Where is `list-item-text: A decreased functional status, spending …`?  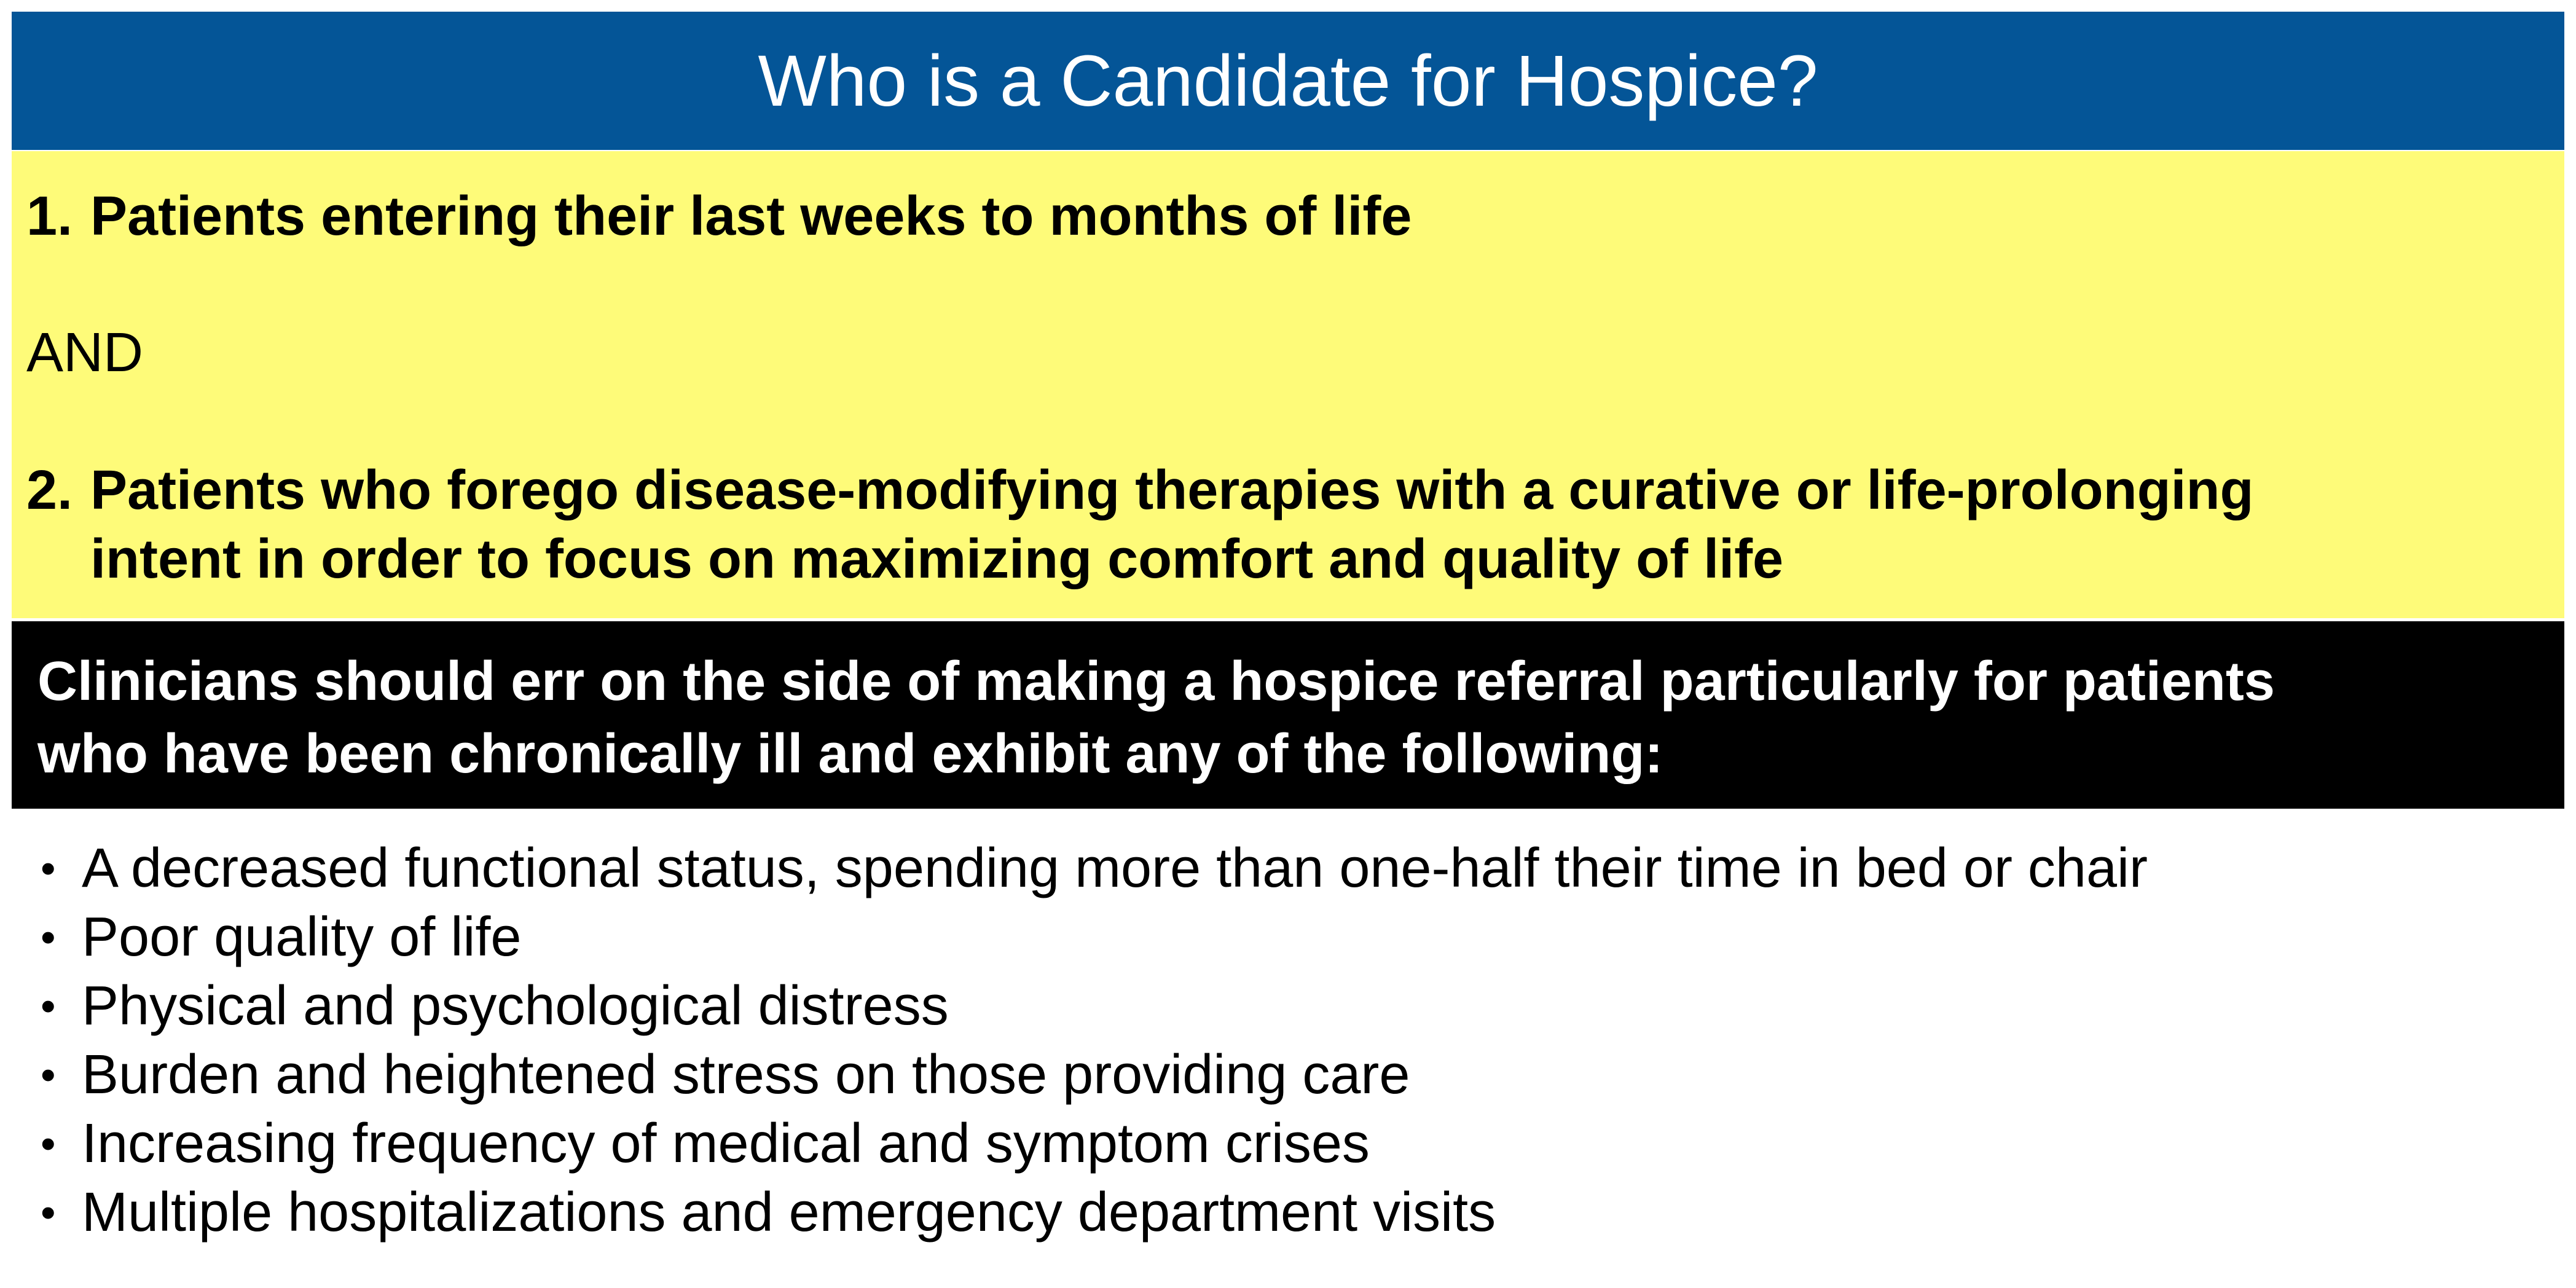 list-item-text: A decreased functional status, spending … is located at coordinates (1115, 868).